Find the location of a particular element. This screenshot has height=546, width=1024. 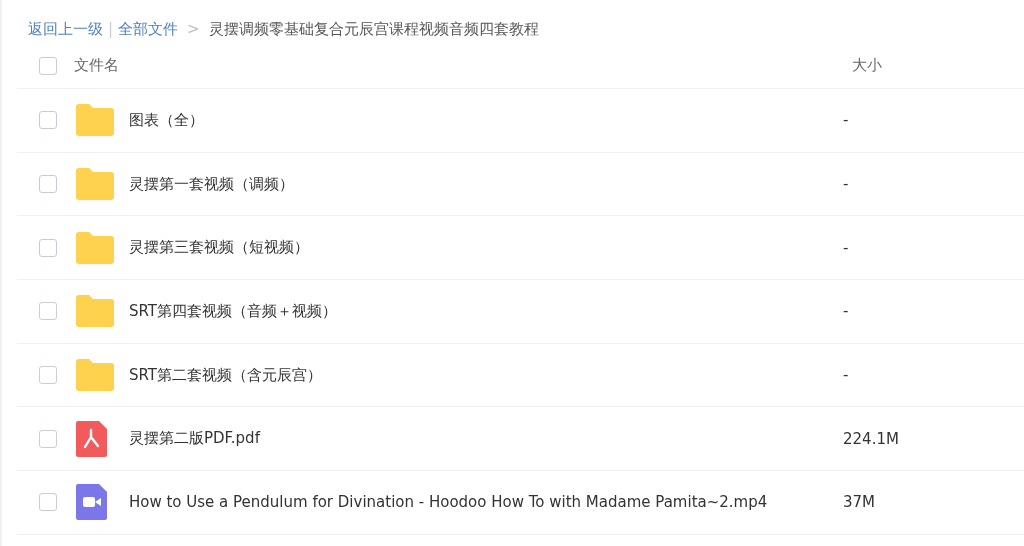

file-size: 224.1M is located at coordinates (871, 438).